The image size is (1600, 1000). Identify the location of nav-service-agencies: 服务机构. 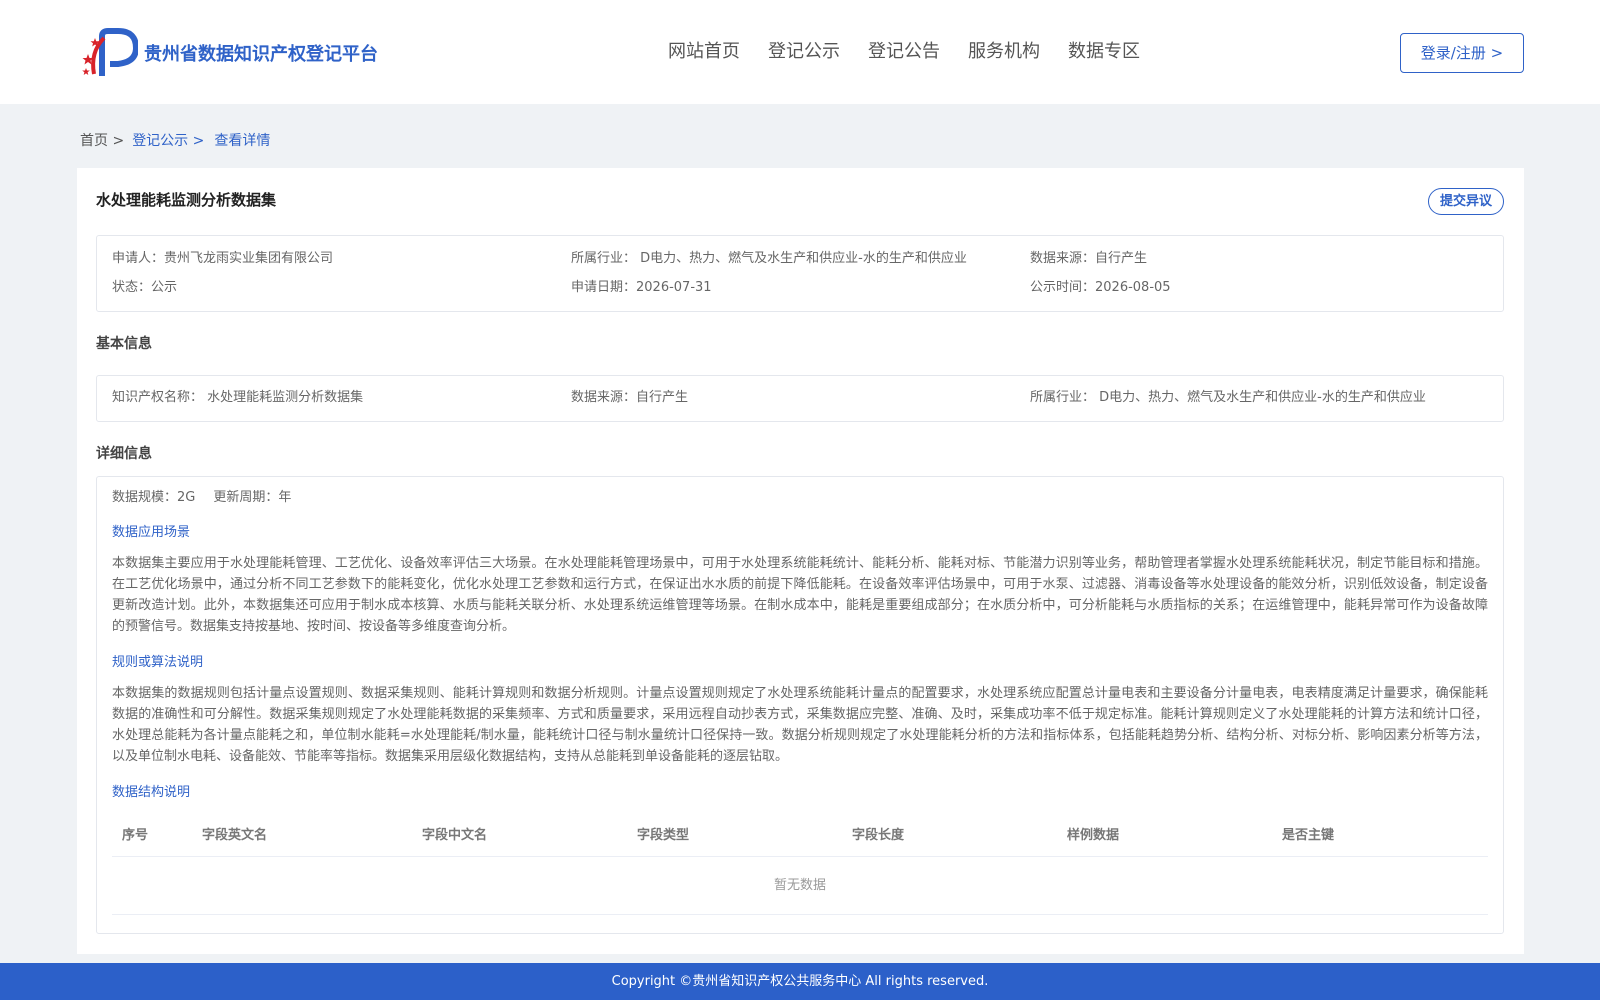
(1004, 52).